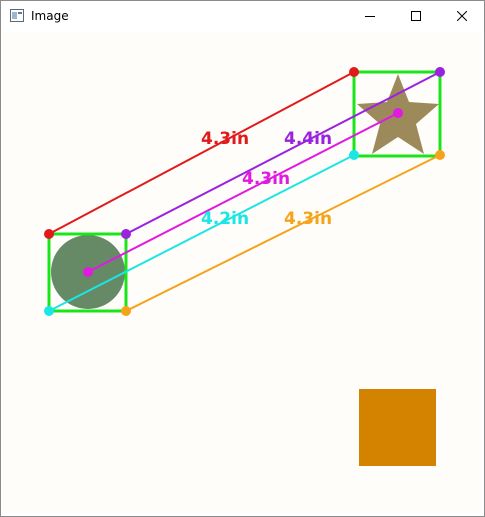 The height and width of the screenshot is (517, 485). Describe the element at coordinates (225, 219) in the screenshot. I see `cyan-measure-label: 4.2in` at that location.